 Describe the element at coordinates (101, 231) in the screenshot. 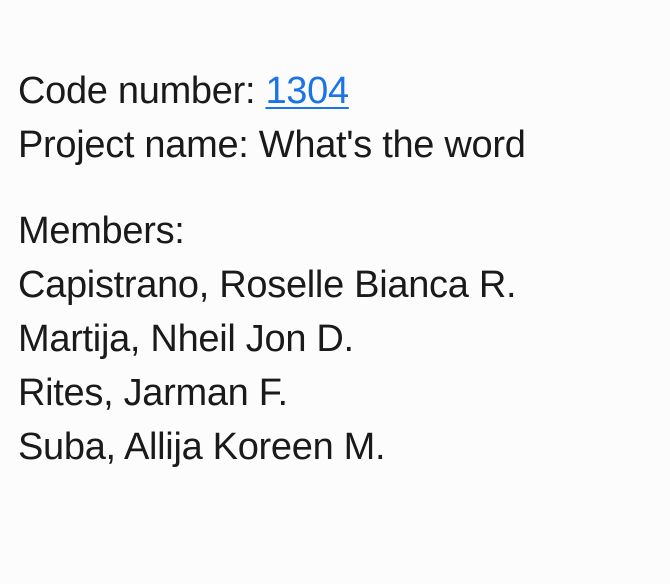

I see `members-heading: Members:` at that location.